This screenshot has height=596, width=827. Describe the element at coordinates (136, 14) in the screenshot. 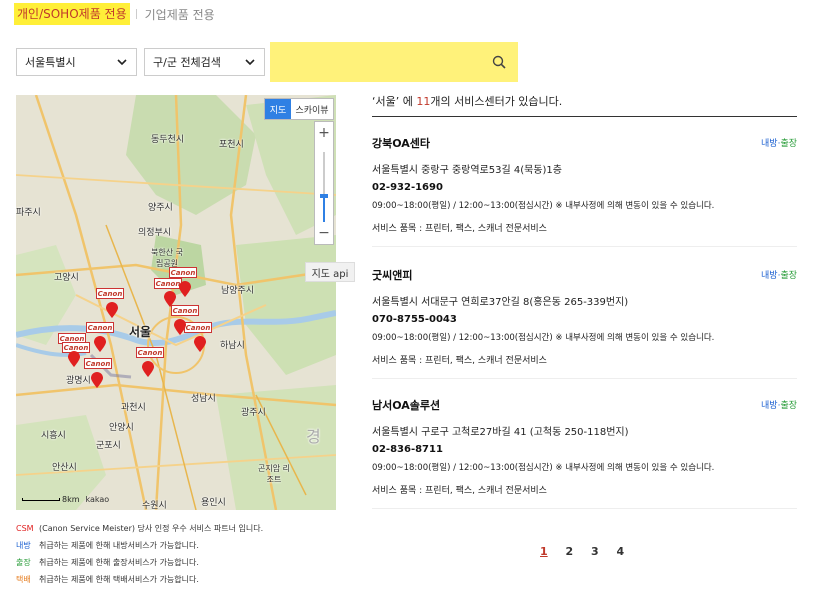

I see `tab-divider` at that location.